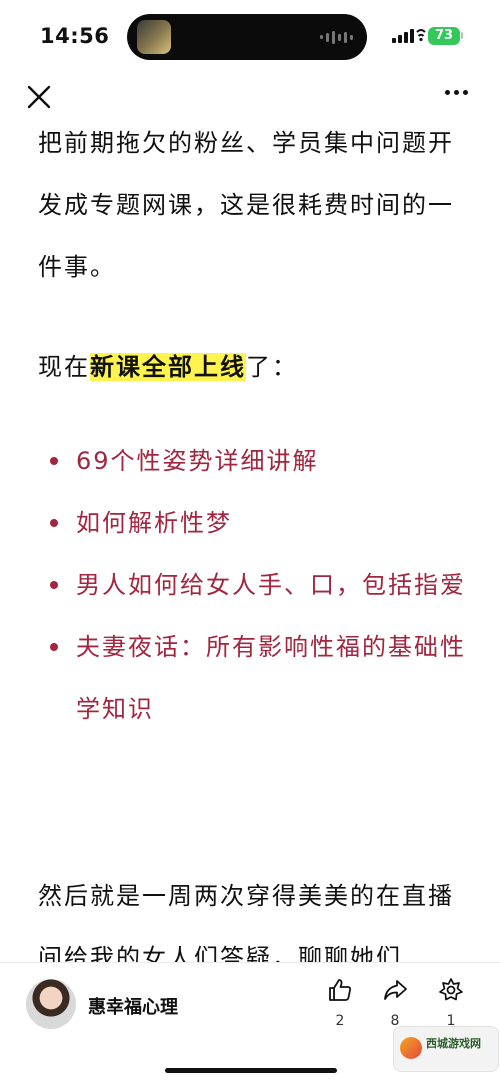  What do you see at coordinates (258, 461) in the screenshot?
I see `course-list-item: 69个性姿势详细讲解` at bounding box center [258, 461].